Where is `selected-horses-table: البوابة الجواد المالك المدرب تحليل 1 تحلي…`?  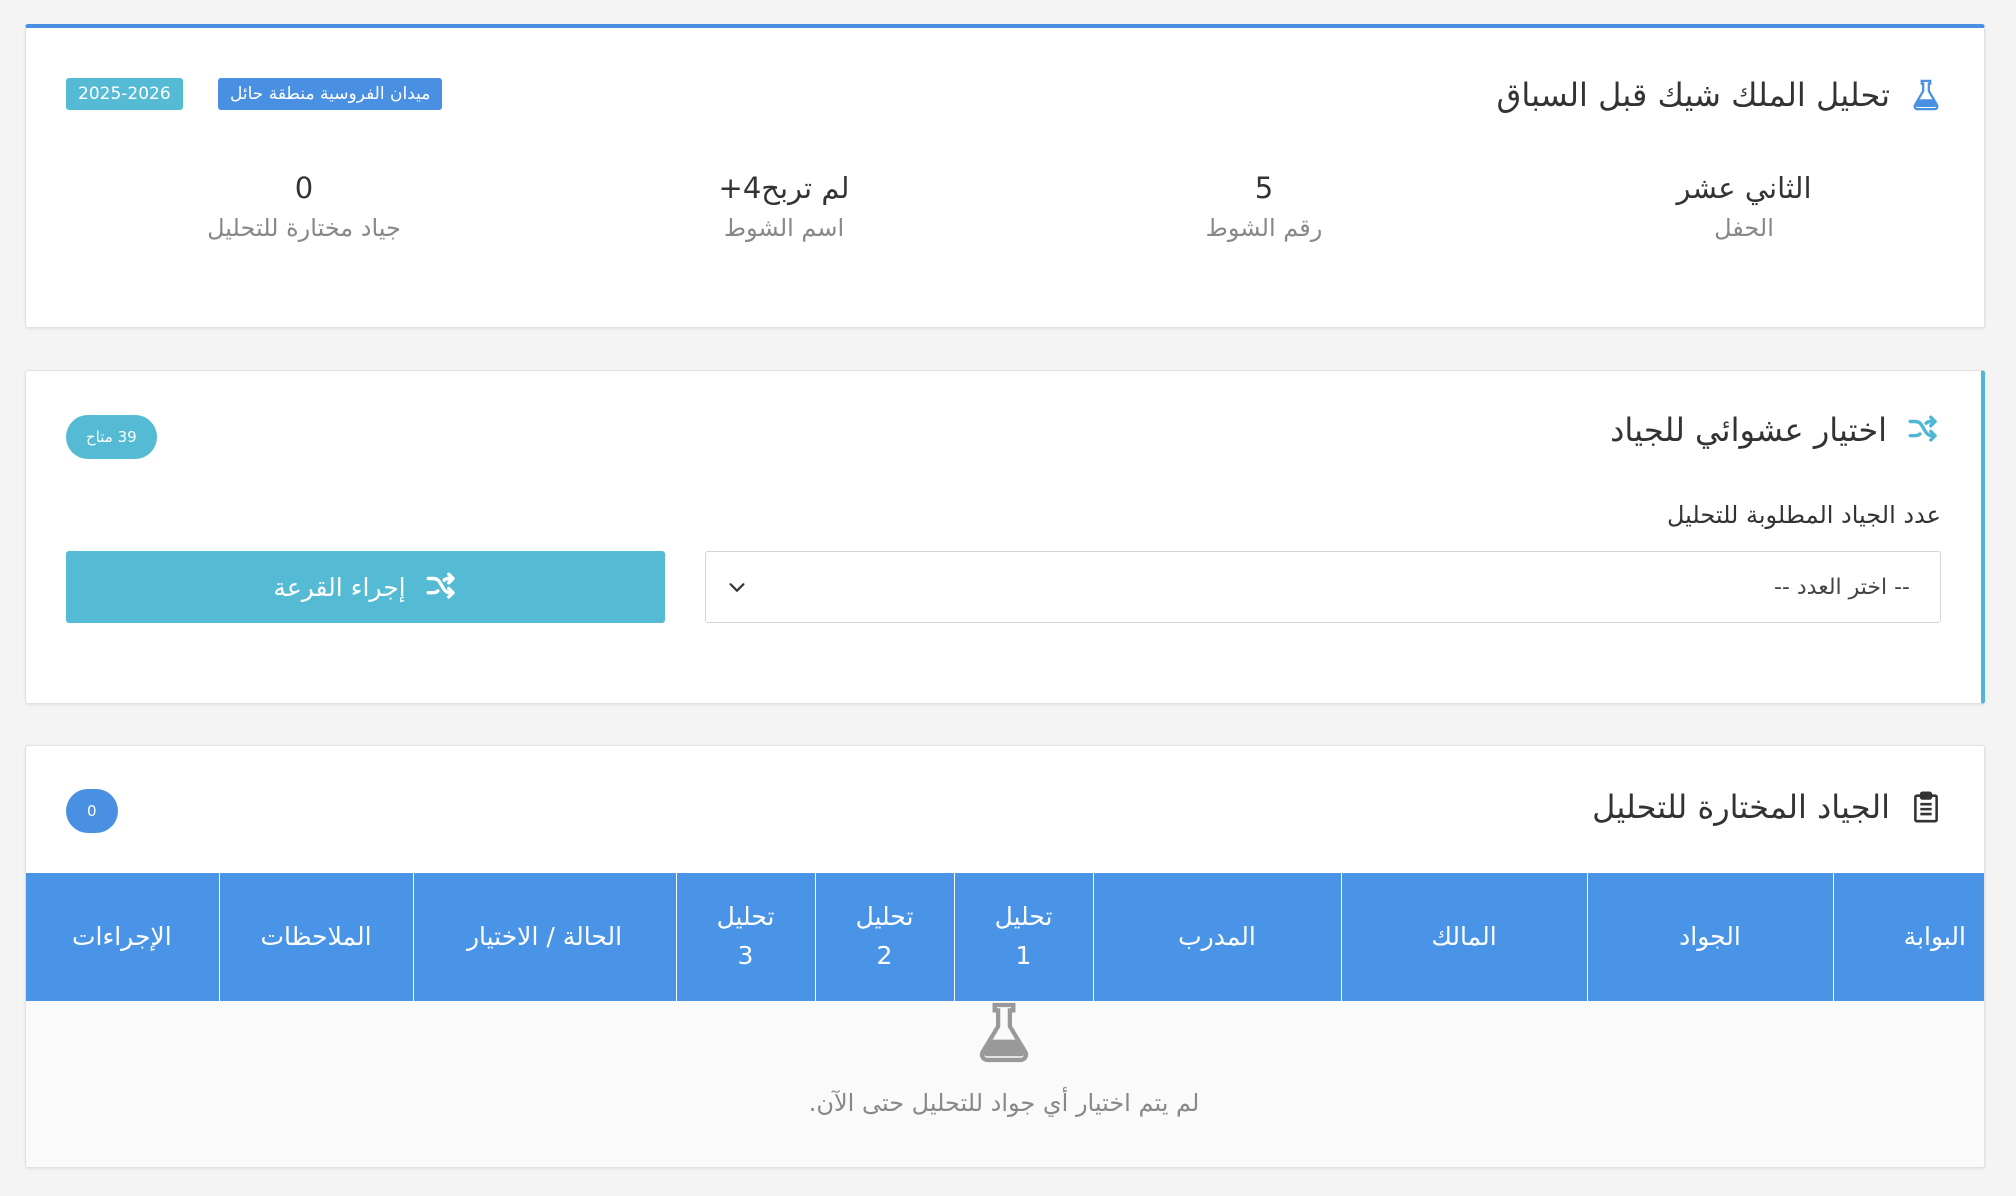
selected-horses-table: البوابة الجواد المالك المدرب تحليل 1 تحلي… is located at coordinates (1005, 937).